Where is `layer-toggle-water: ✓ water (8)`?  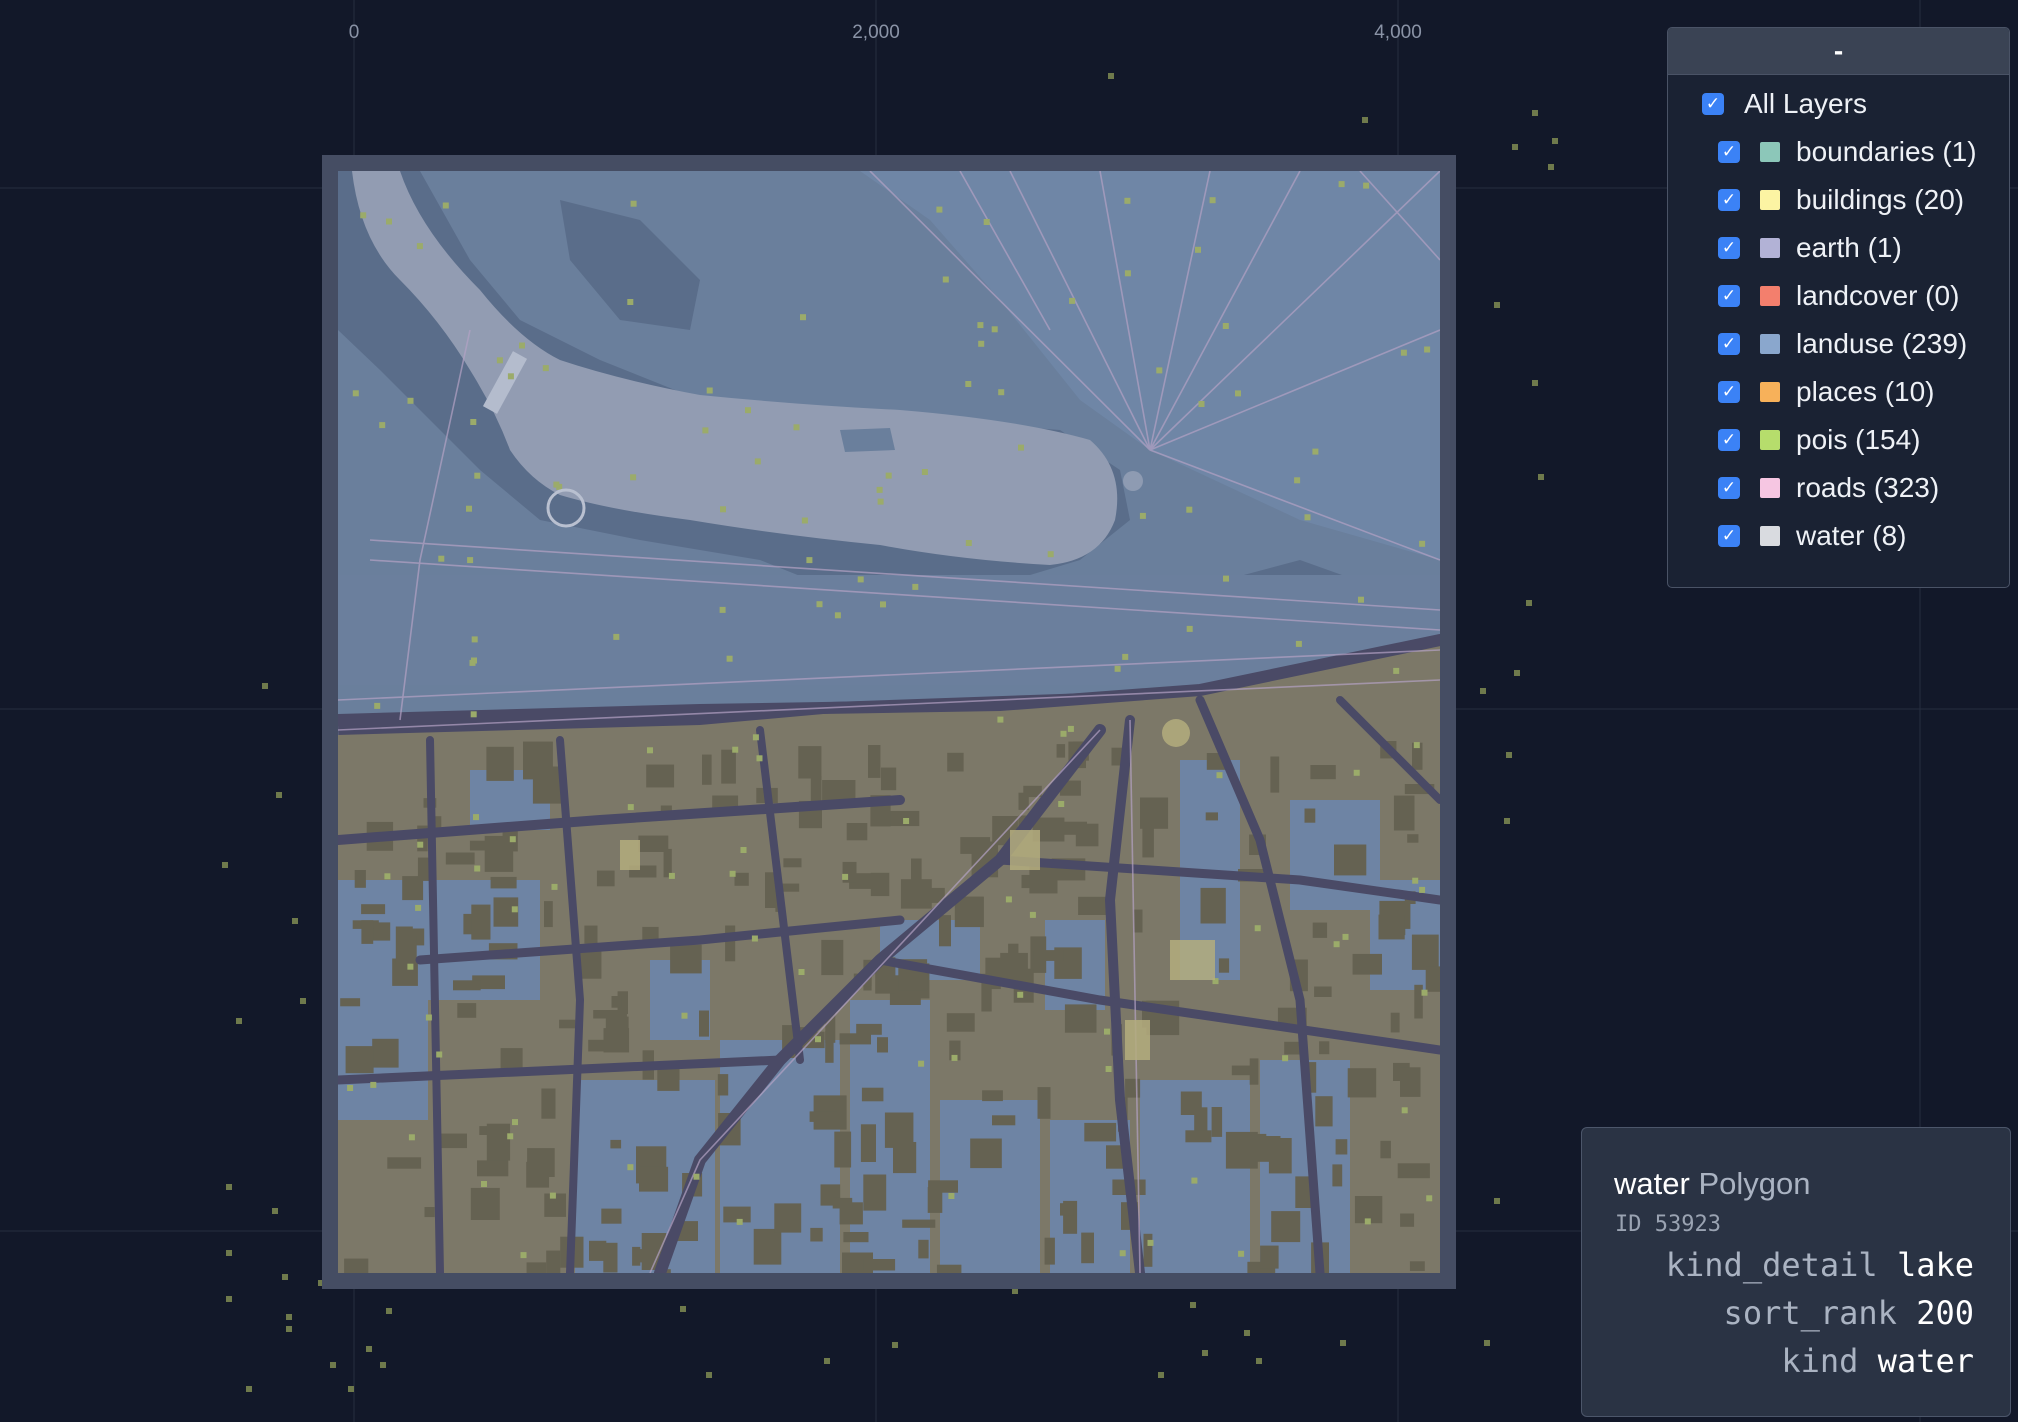
layer-toggle-water: ✓ water (8) is located at coordinates (1812, 536).